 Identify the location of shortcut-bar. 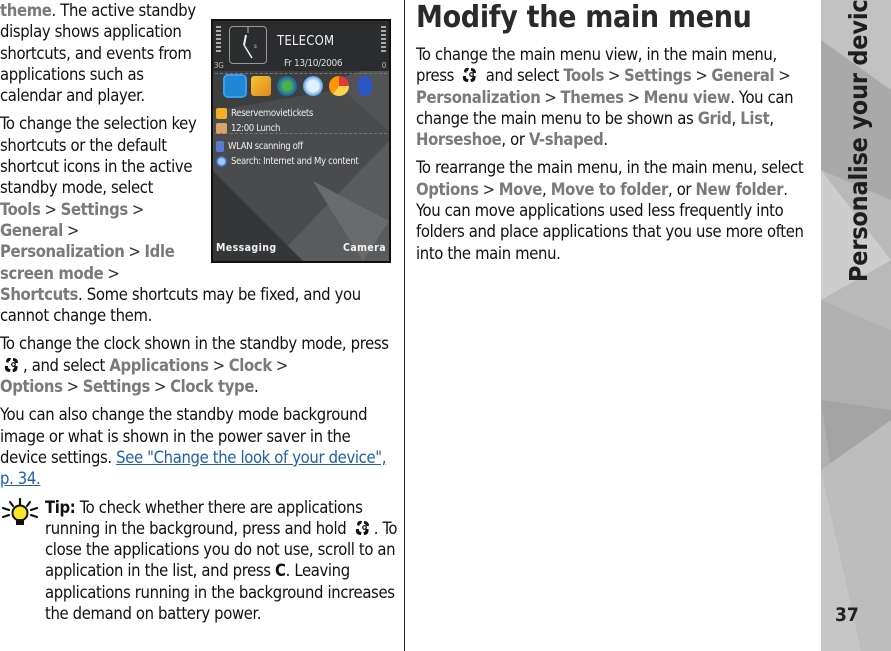
(297, 86).